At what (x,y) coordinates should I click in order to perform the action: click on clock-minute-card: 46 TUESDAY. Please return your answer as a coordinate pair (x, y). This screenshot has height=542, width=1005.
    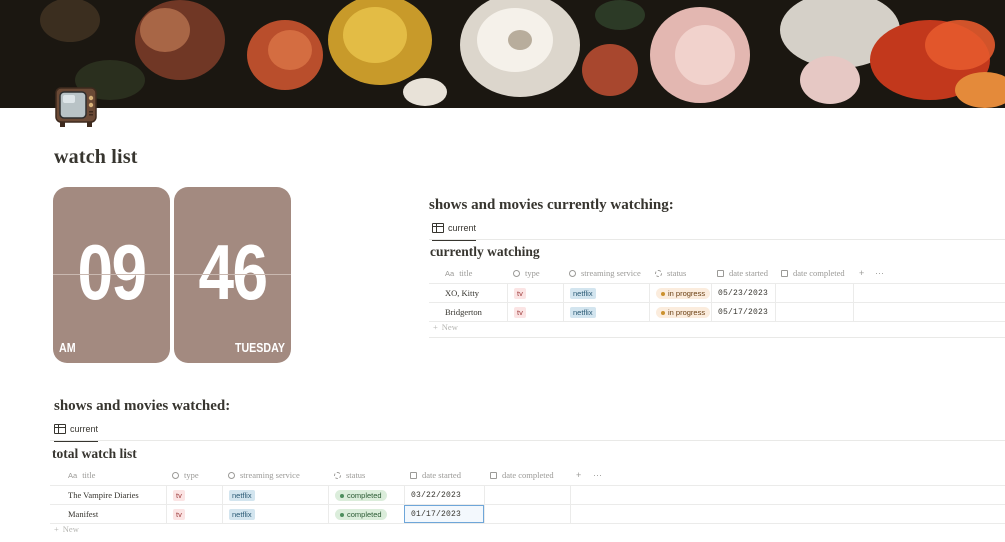
    Looking at the image, I should click on (232, 275).